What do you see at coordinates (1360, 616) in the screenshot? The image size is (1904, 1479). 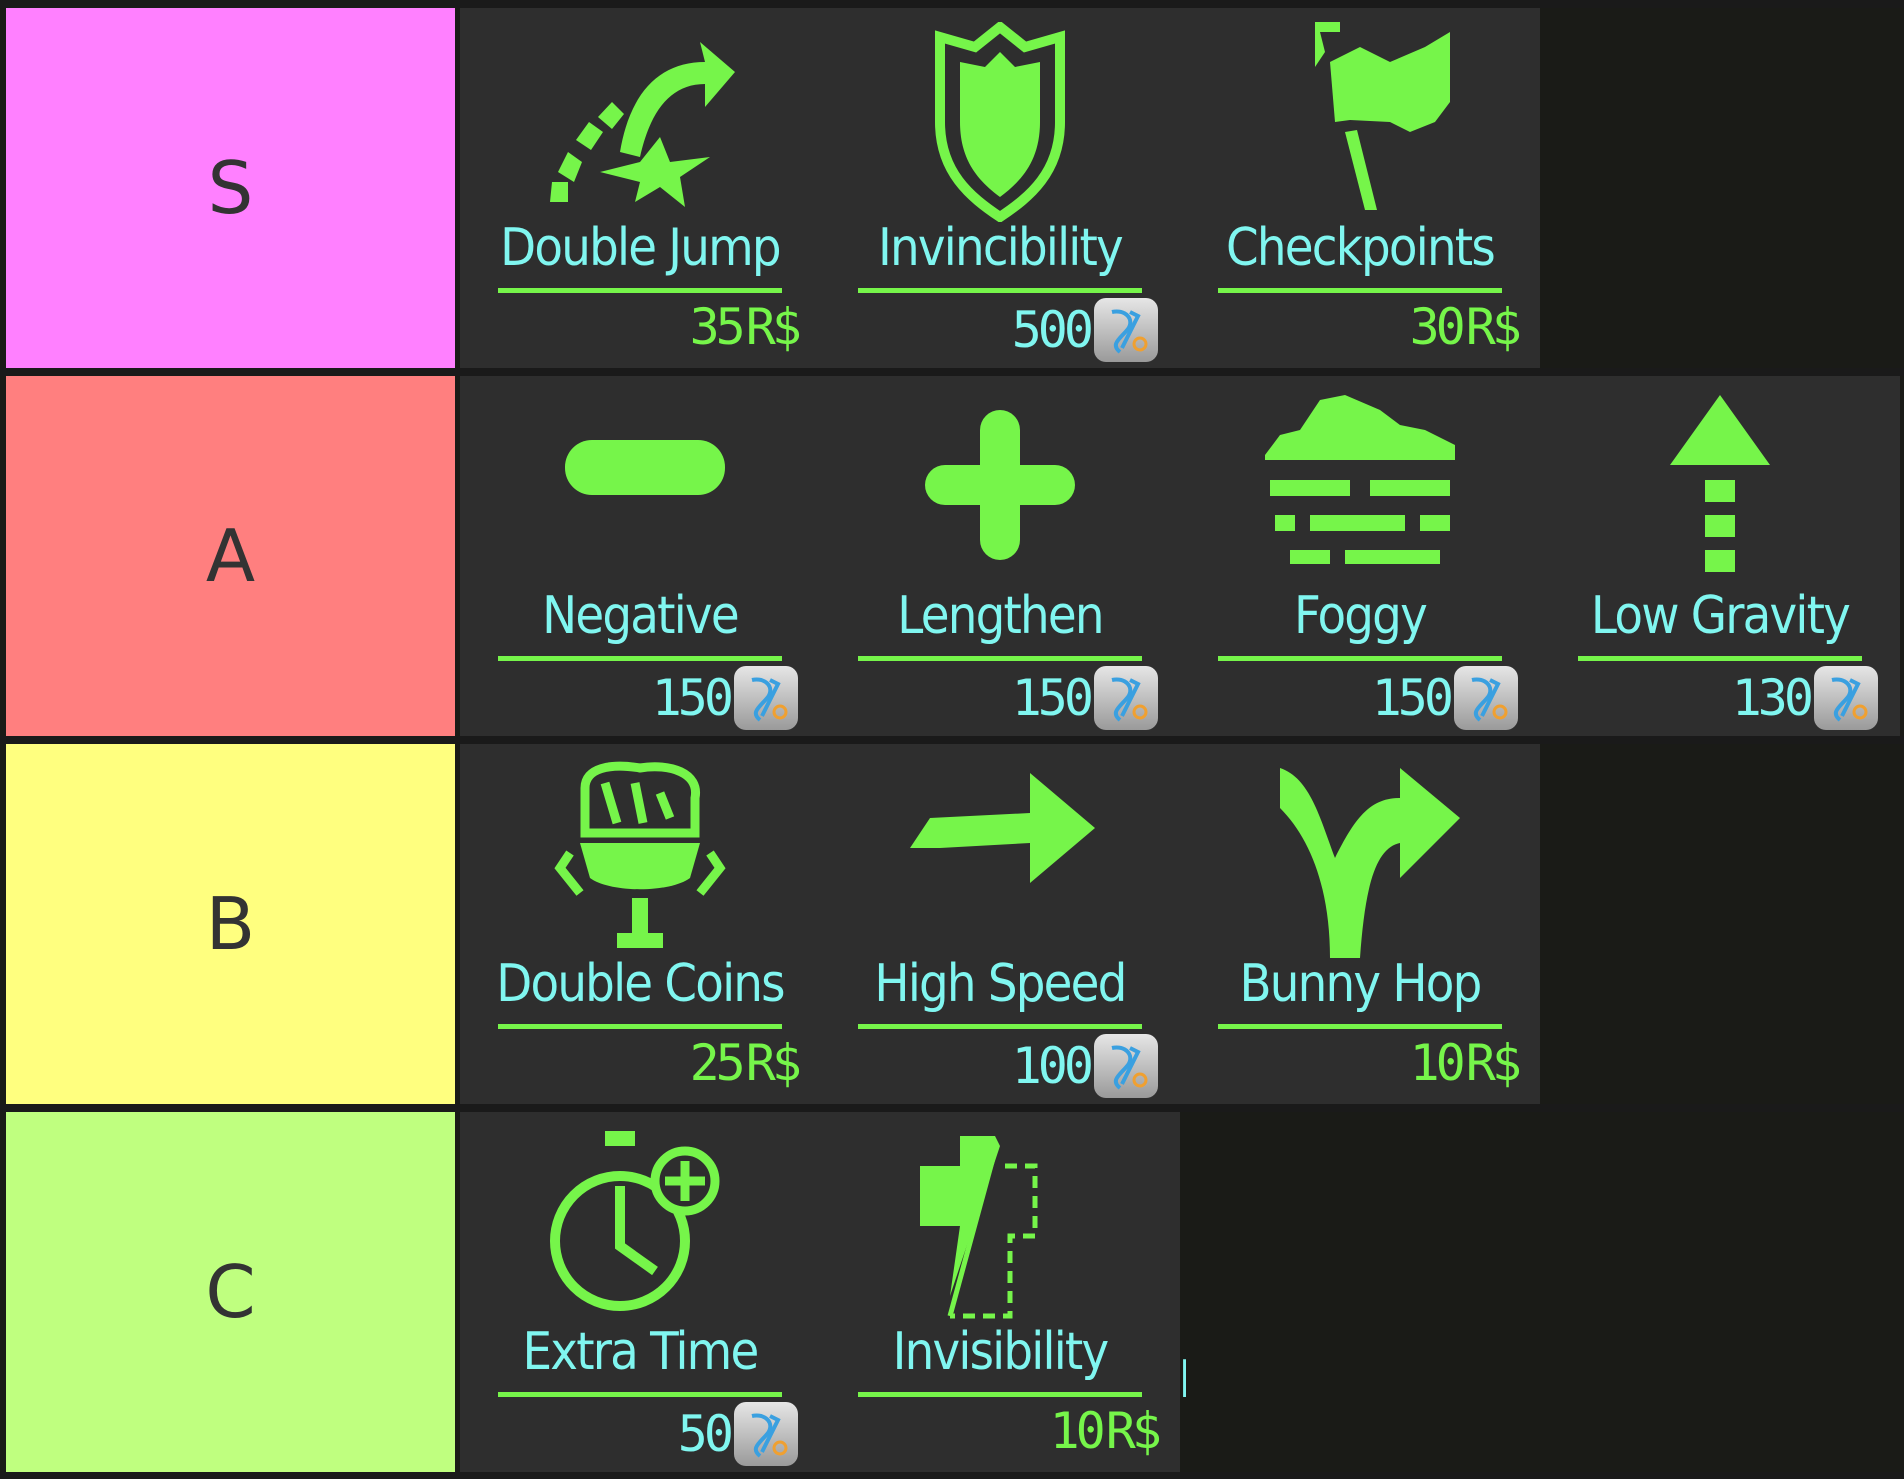 I see `item-name: Foggy` at bounding box center [1360, 616].